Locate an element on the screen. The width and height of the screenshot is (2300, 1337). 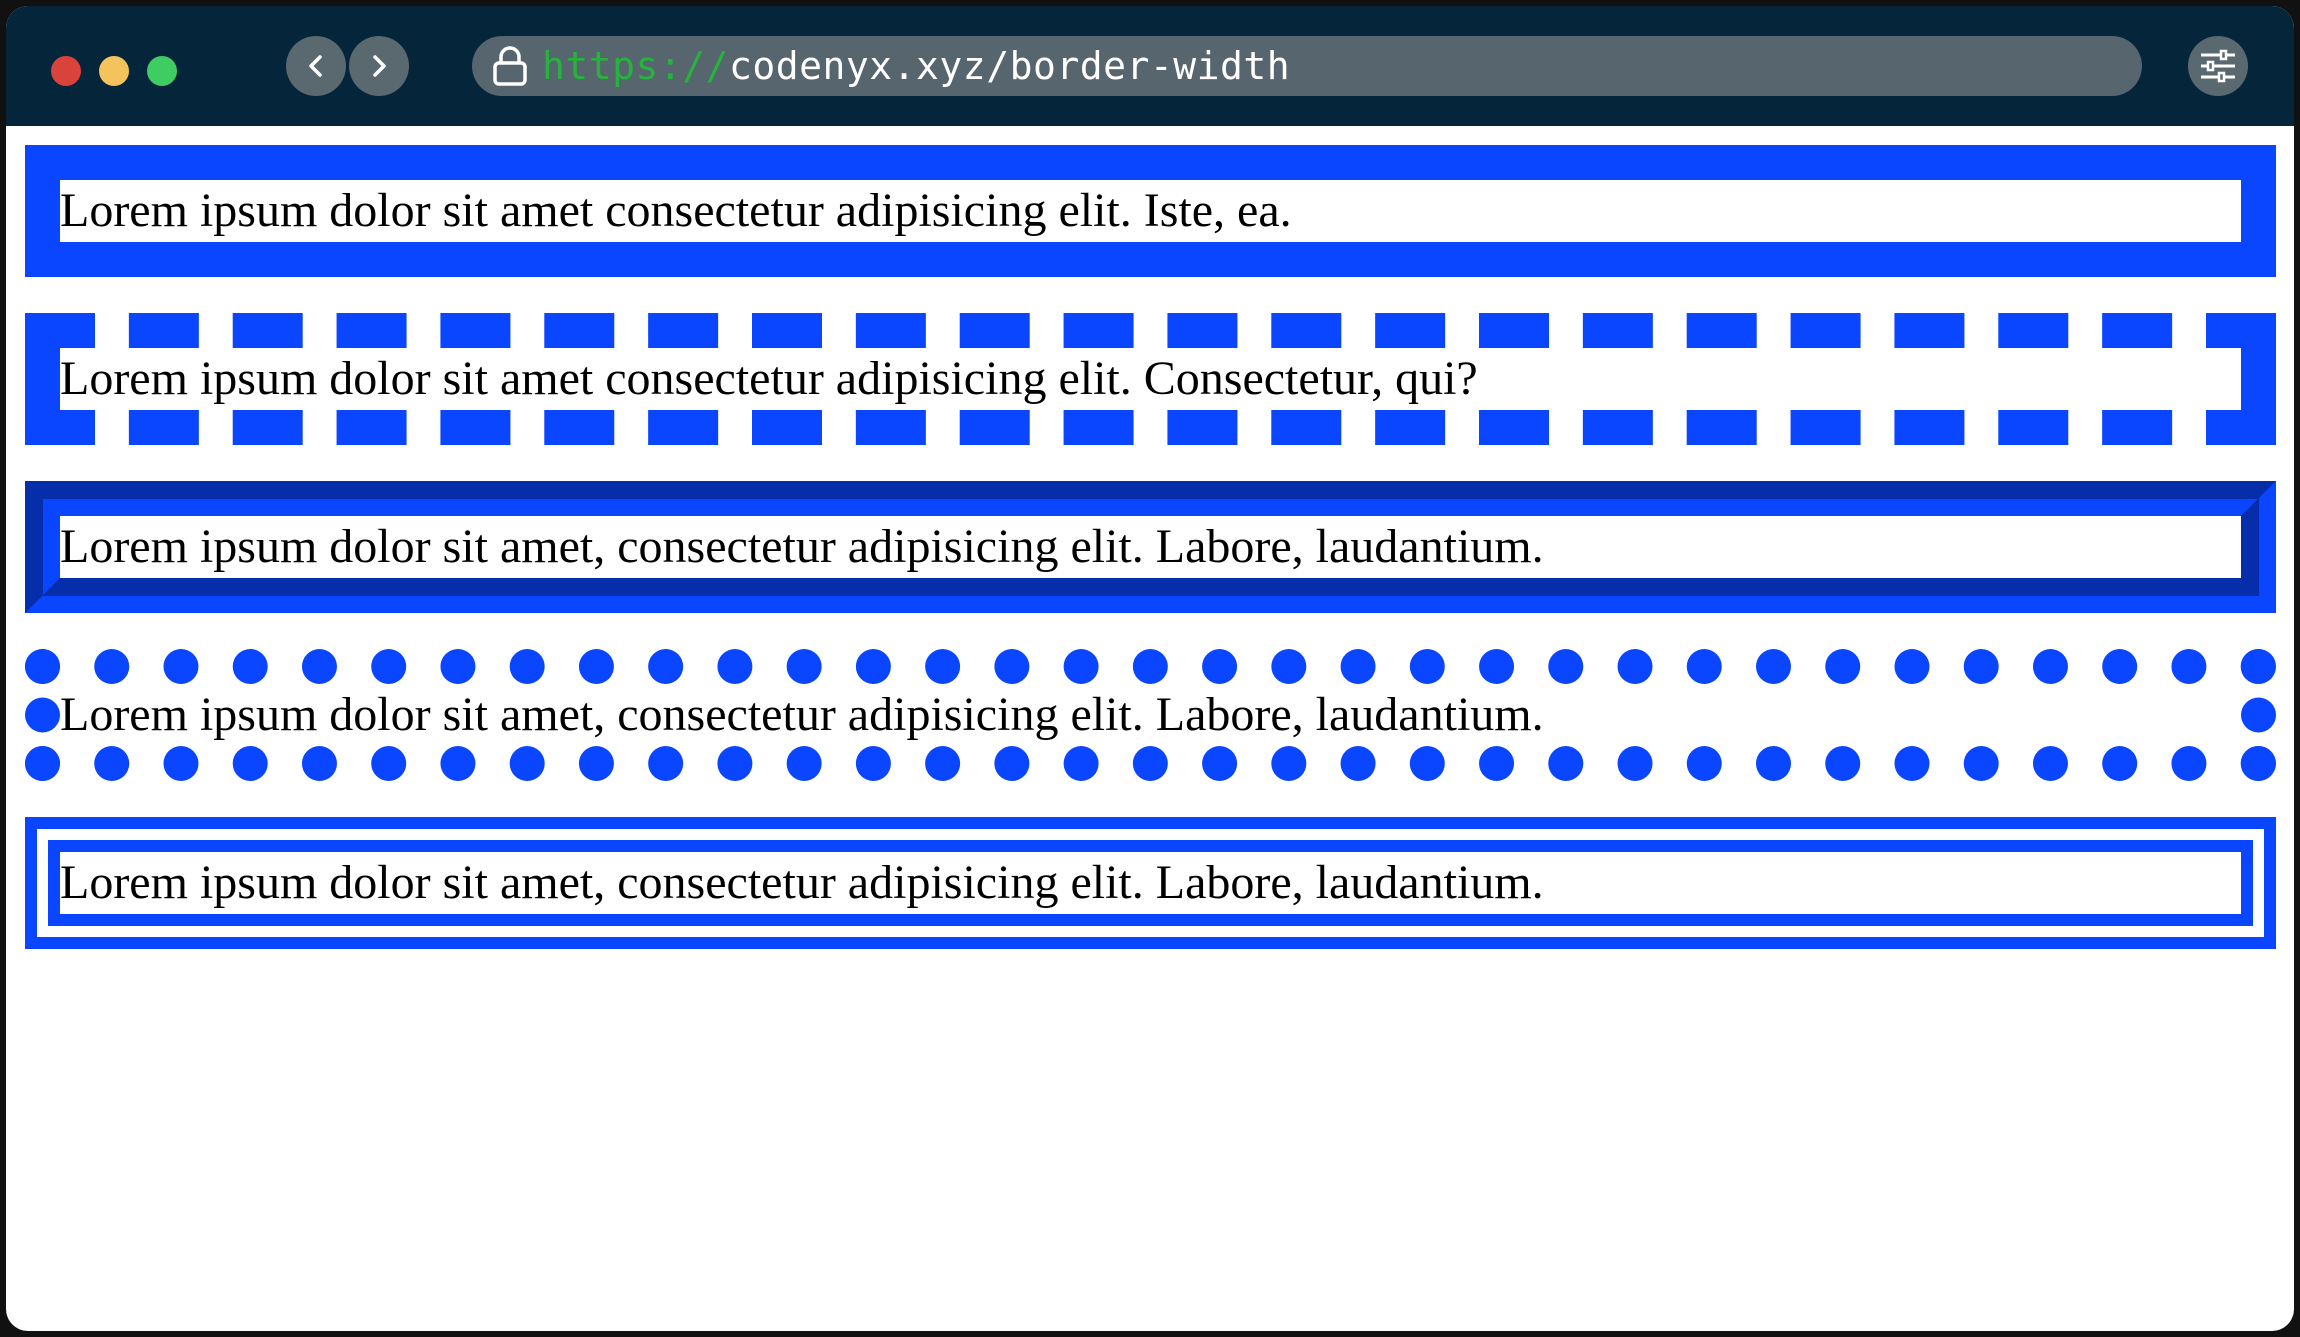
url-text: https://codenyx.xyz/border-width is located at coordinates (916, 66).